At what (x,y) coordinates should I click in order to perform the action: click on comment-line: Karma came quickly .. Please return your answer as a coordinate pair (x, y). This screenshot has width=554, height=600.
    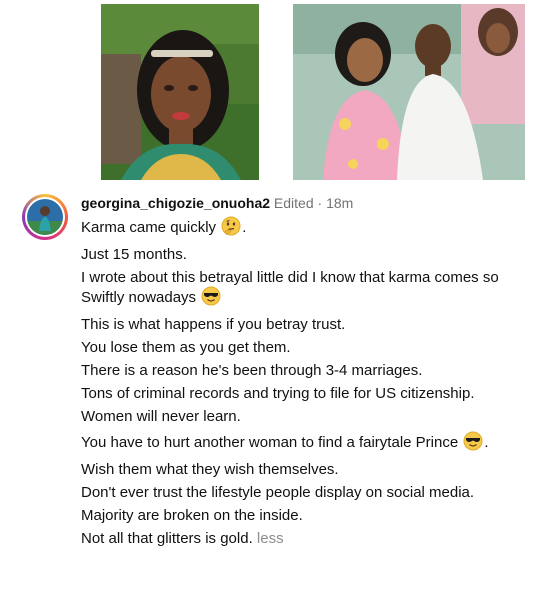
    Looking at the image, I should click on (311, 228).